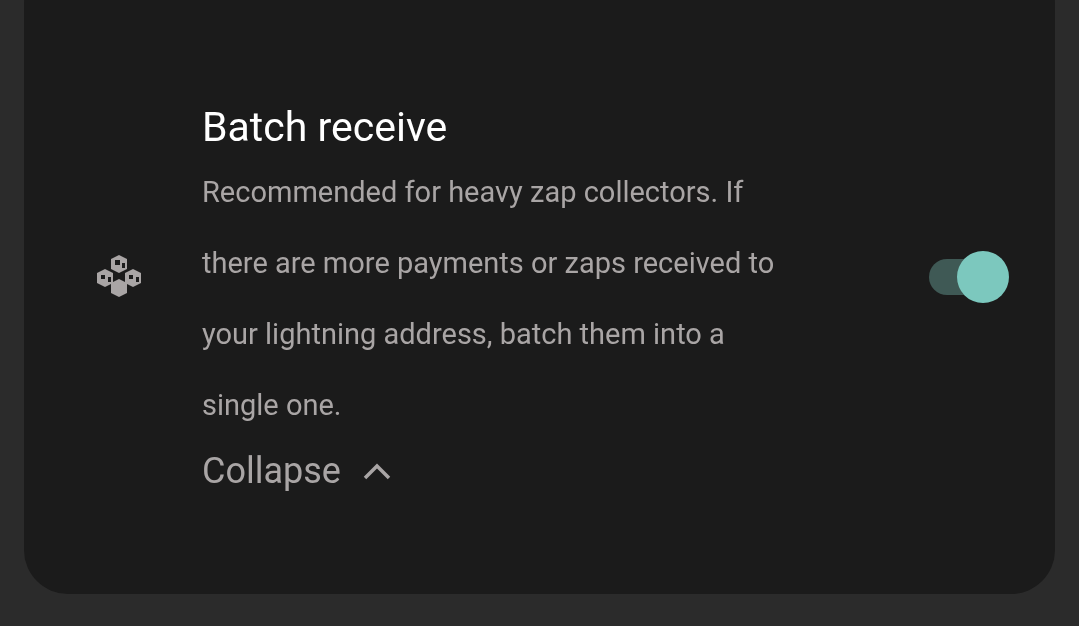 The width and height of the screenshot is (1079, 626). I want to click on cubes-icon, so click(119, 277).